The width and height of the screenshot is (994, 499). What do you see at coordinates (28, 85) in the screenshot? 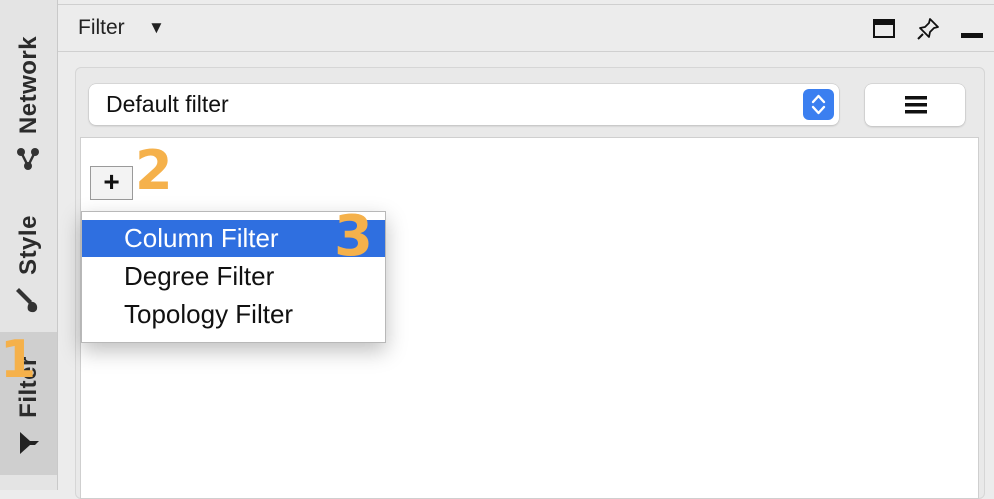
I see `tab-network-label: Network` at bounding box center [28, 85].